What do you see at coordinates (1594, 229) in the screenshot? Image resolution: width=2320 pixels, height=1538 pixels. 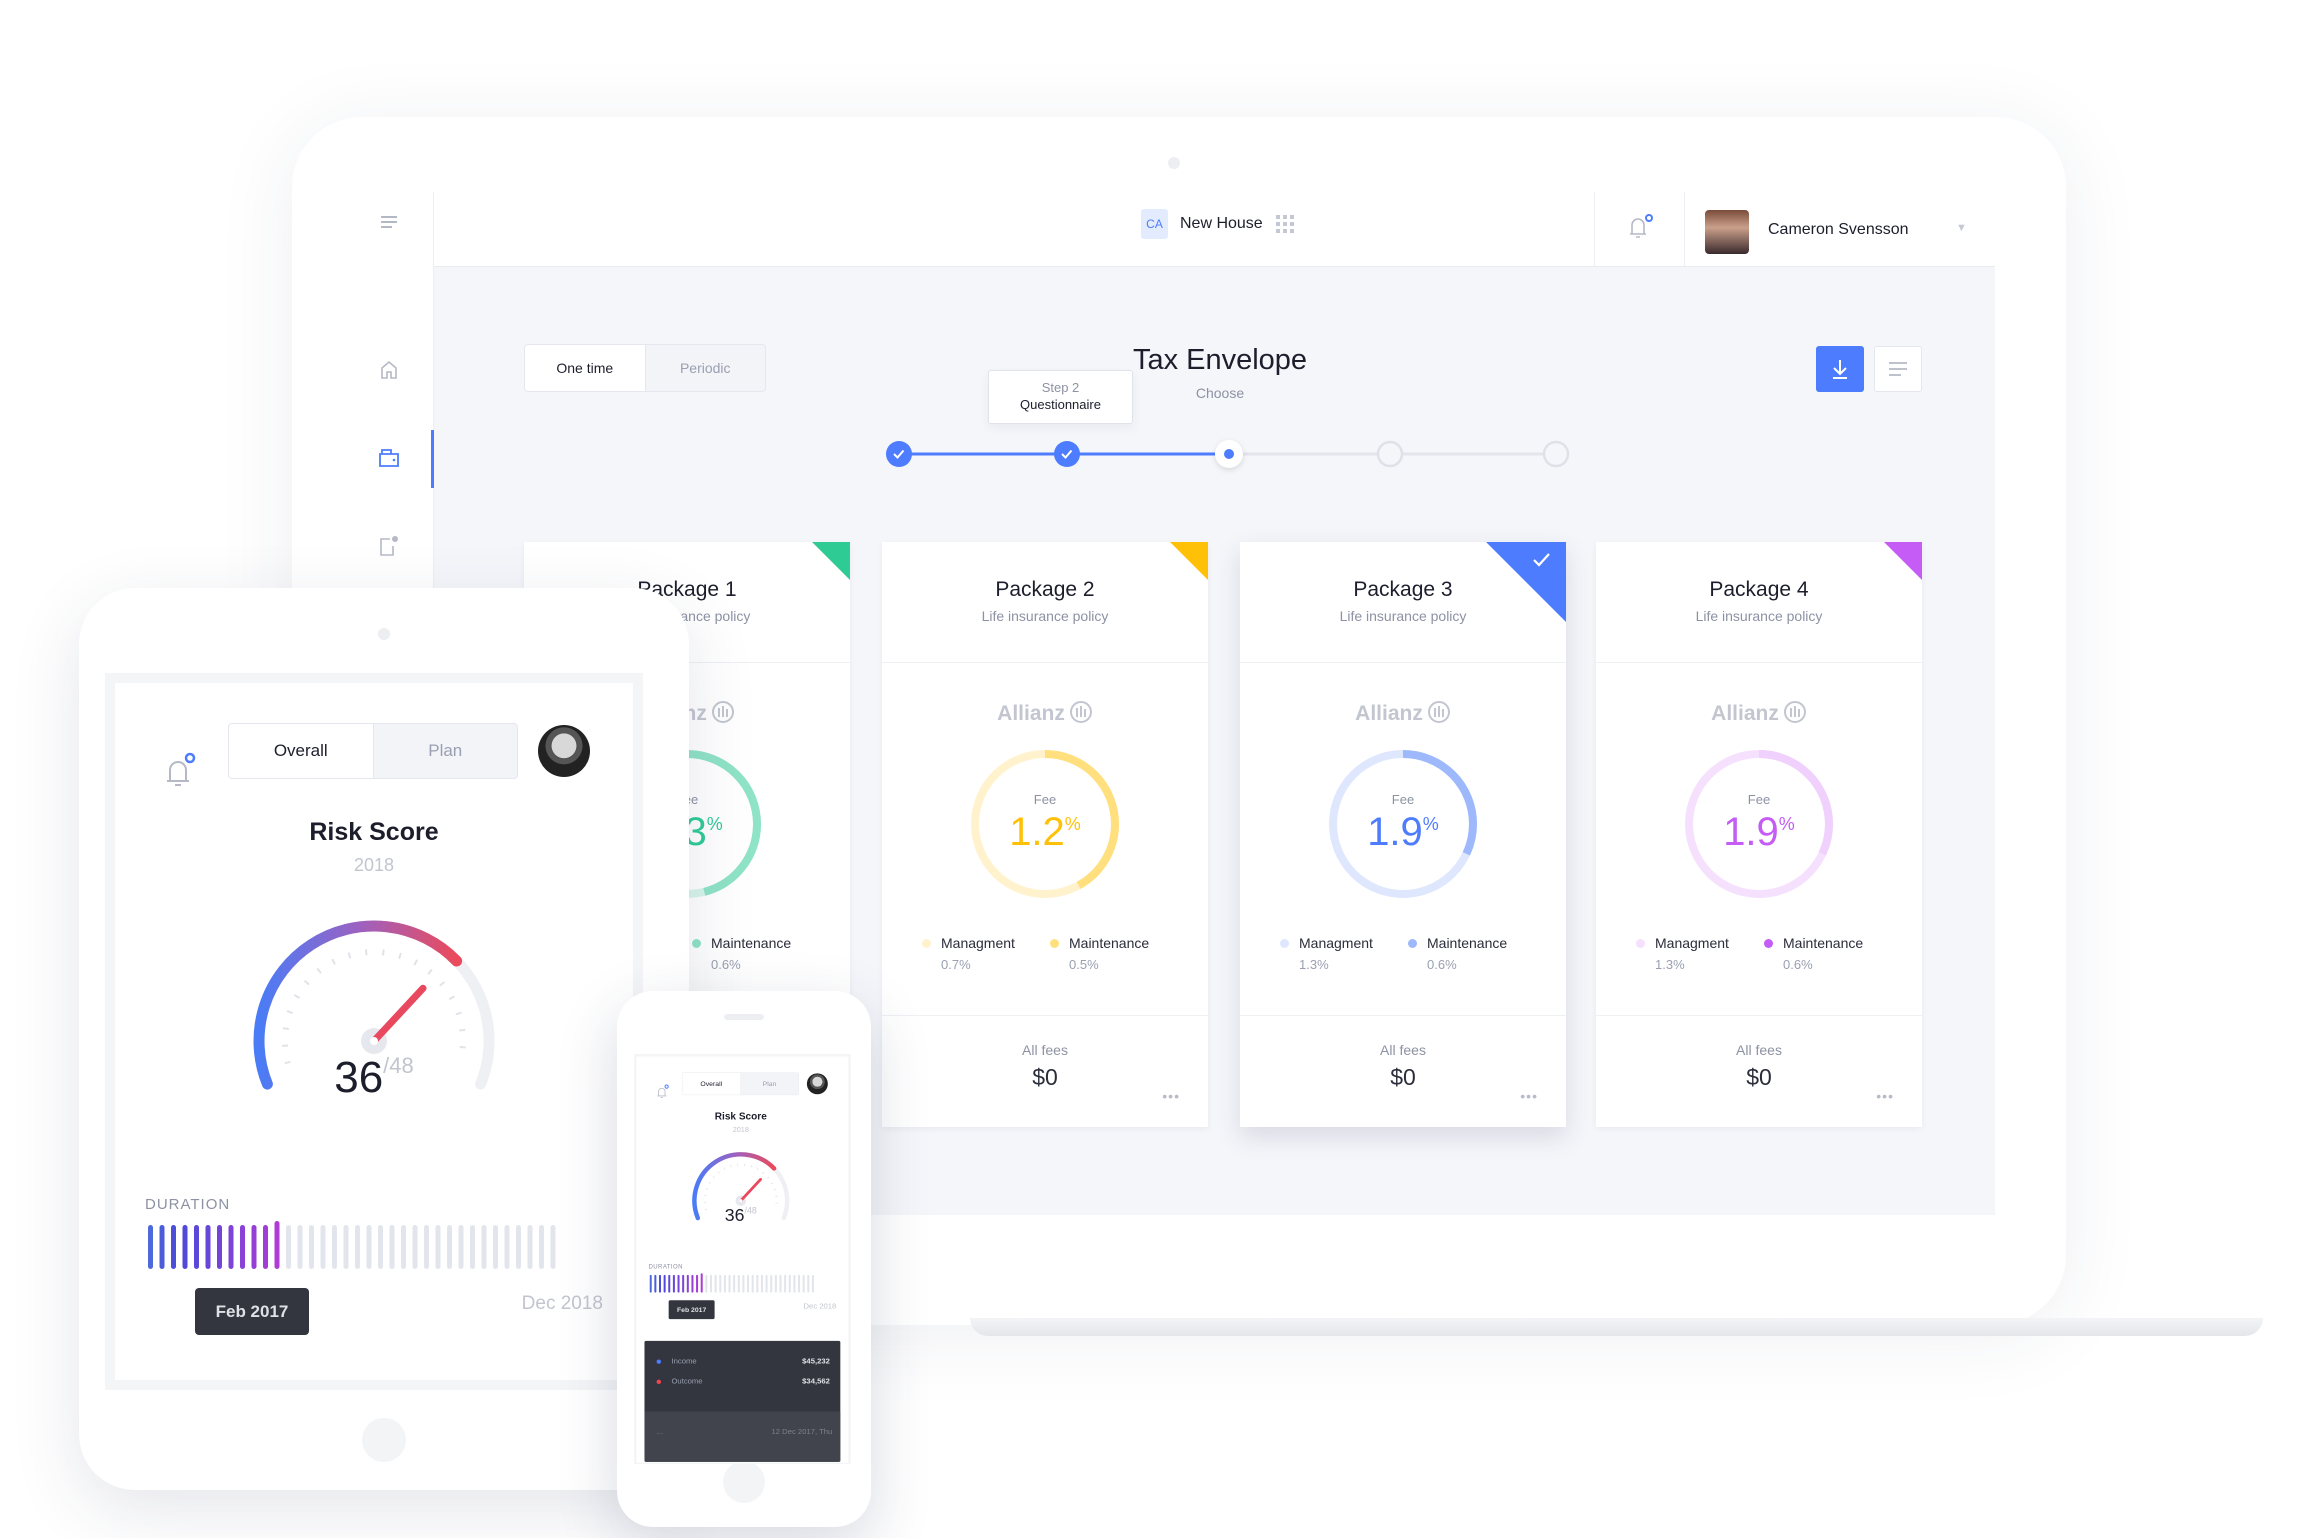 I see `header-divider` at bounding box center [1594, 229].